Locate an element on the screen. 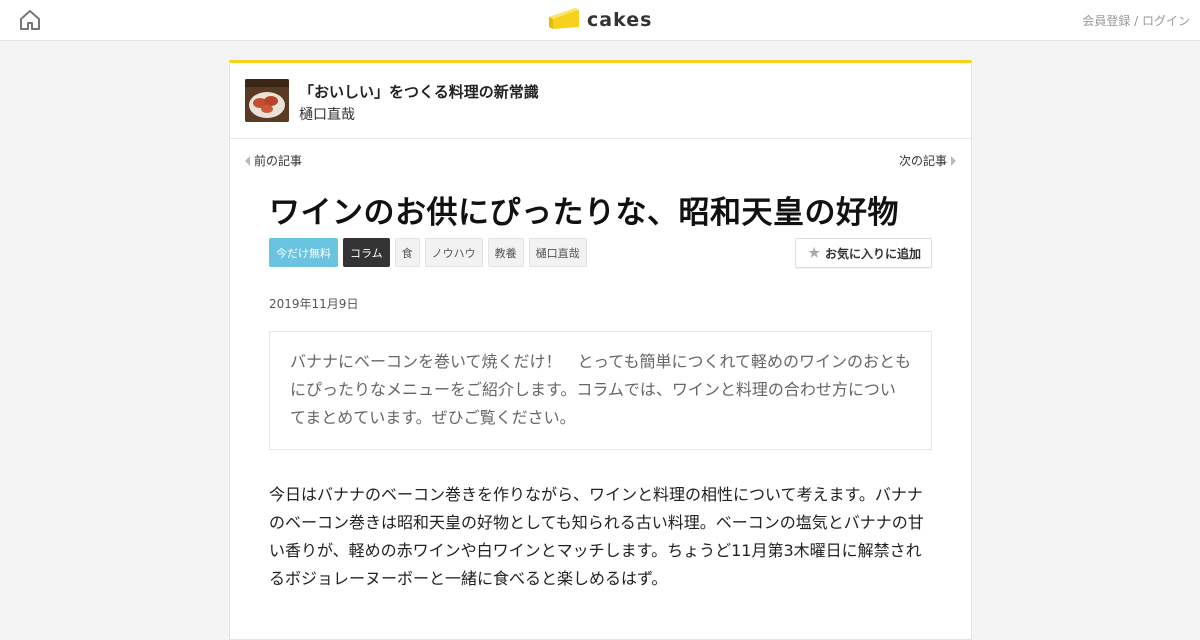 The image size is (1200, 640). logo-text: cakes is located at coordinates (620, 20).